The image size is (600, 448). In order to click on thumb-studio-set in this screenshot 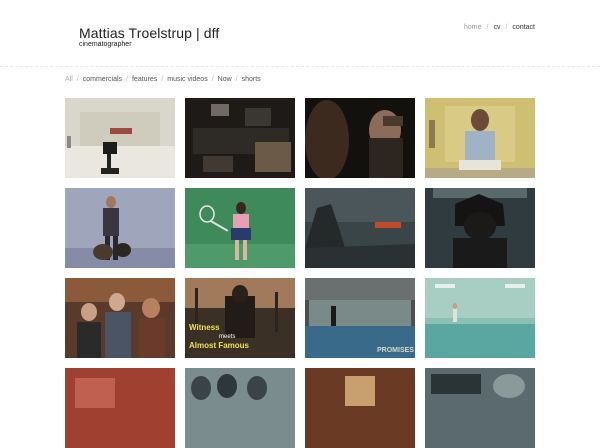, I will do `click(240, 138)`.